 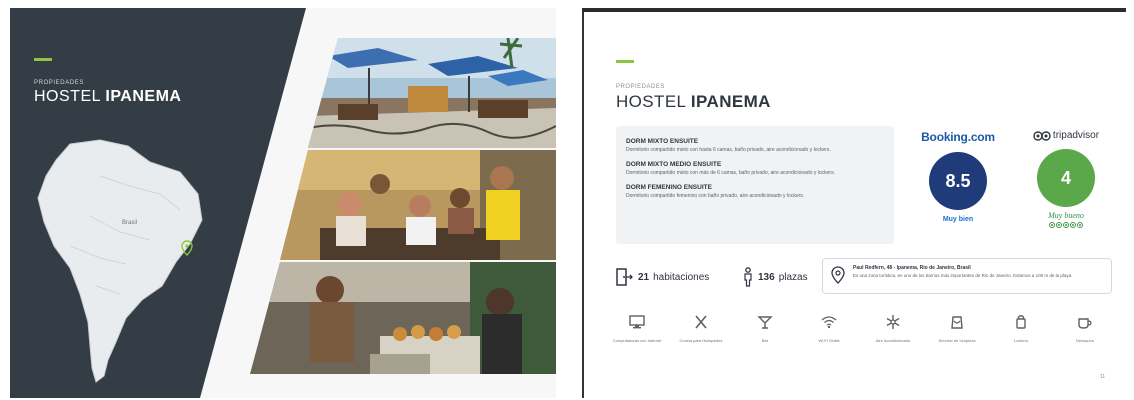 I want to click on rooms-count: 21, so click(x=644, y=277).